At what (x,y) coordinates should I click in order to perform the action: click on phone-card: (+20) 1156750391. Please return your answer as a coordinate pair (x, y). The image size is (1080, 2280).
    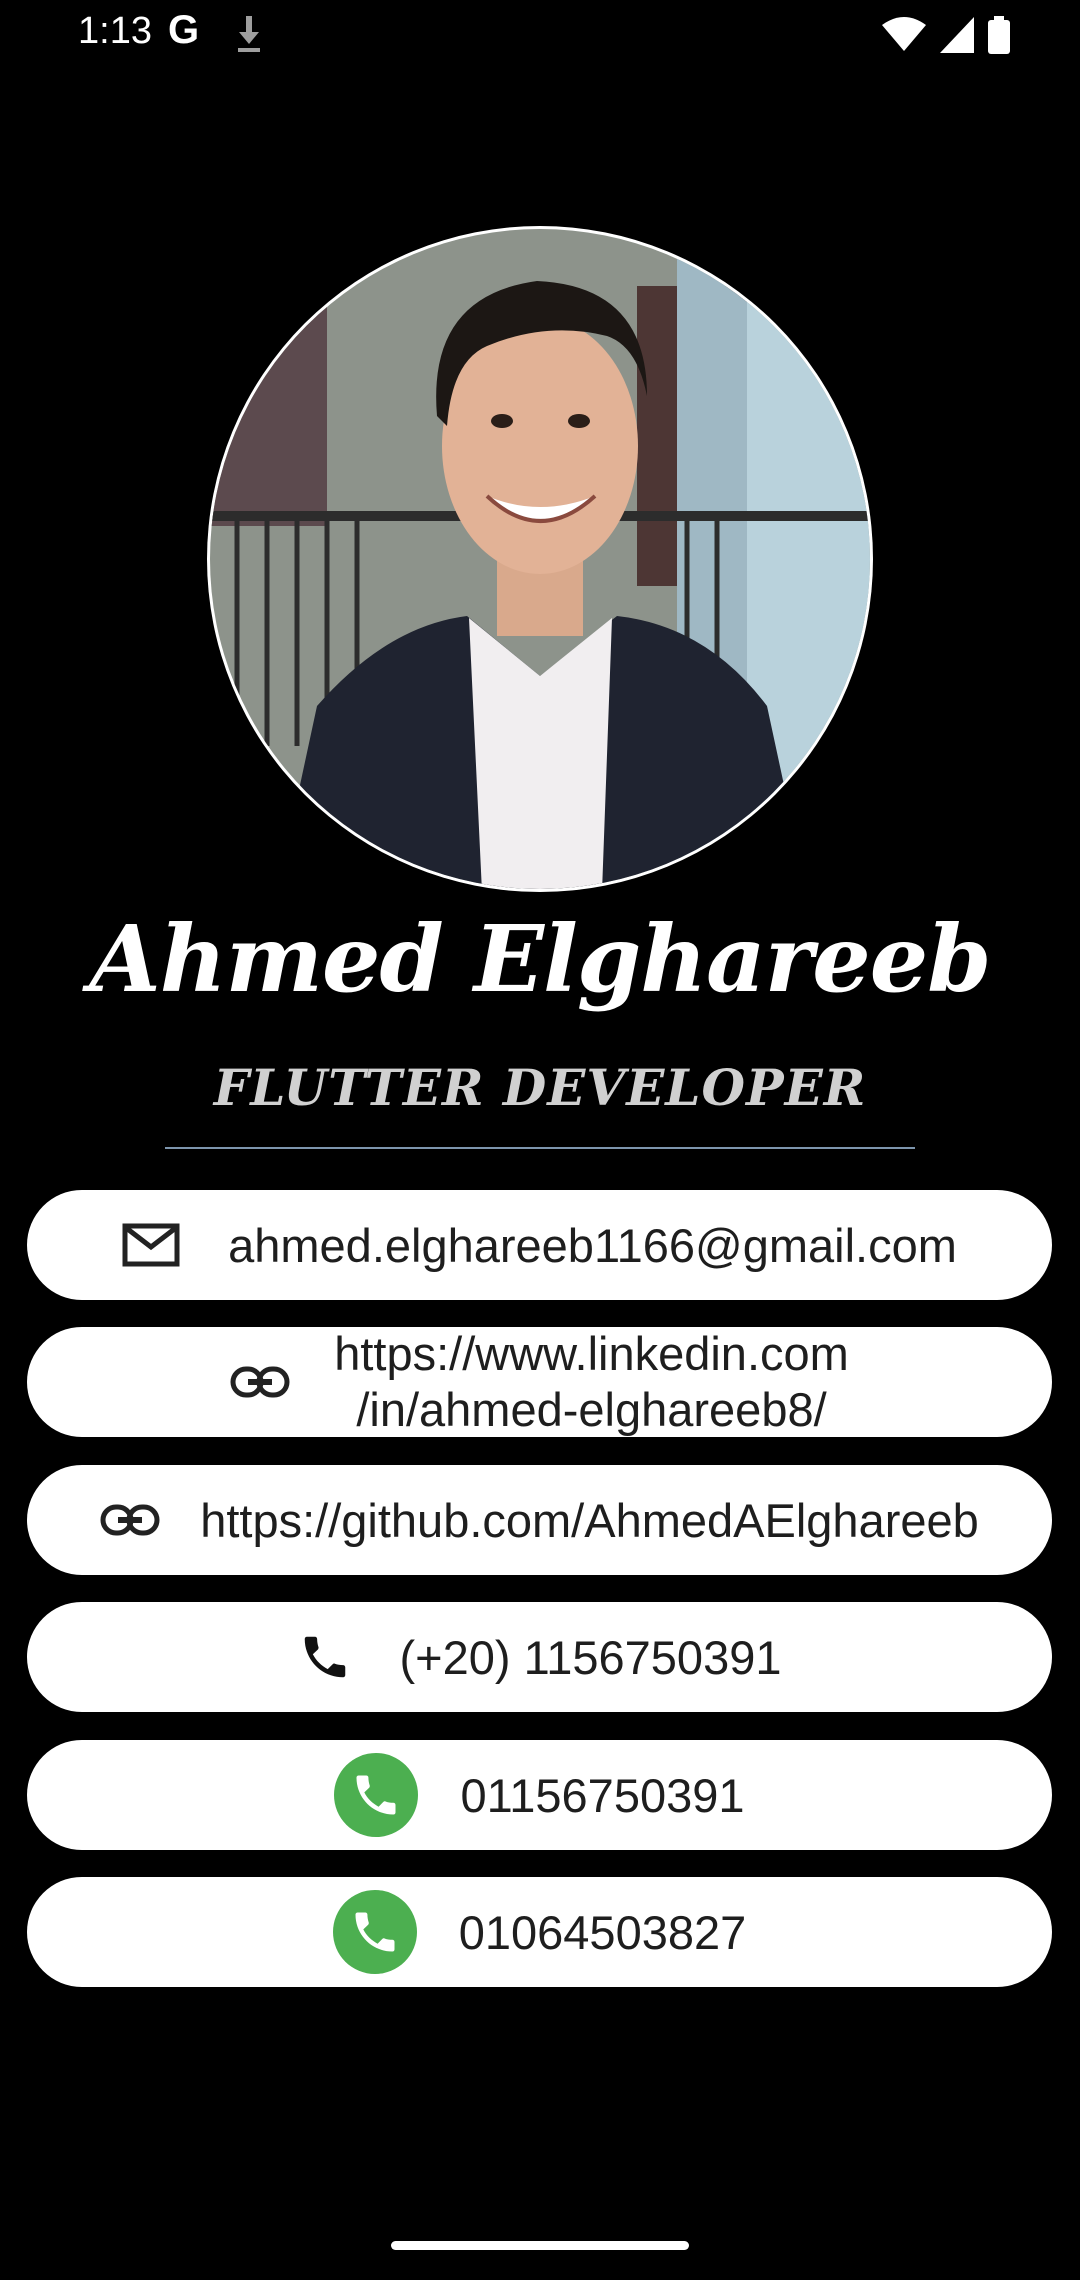
    Looking at the image, I should click on (539, 1657).